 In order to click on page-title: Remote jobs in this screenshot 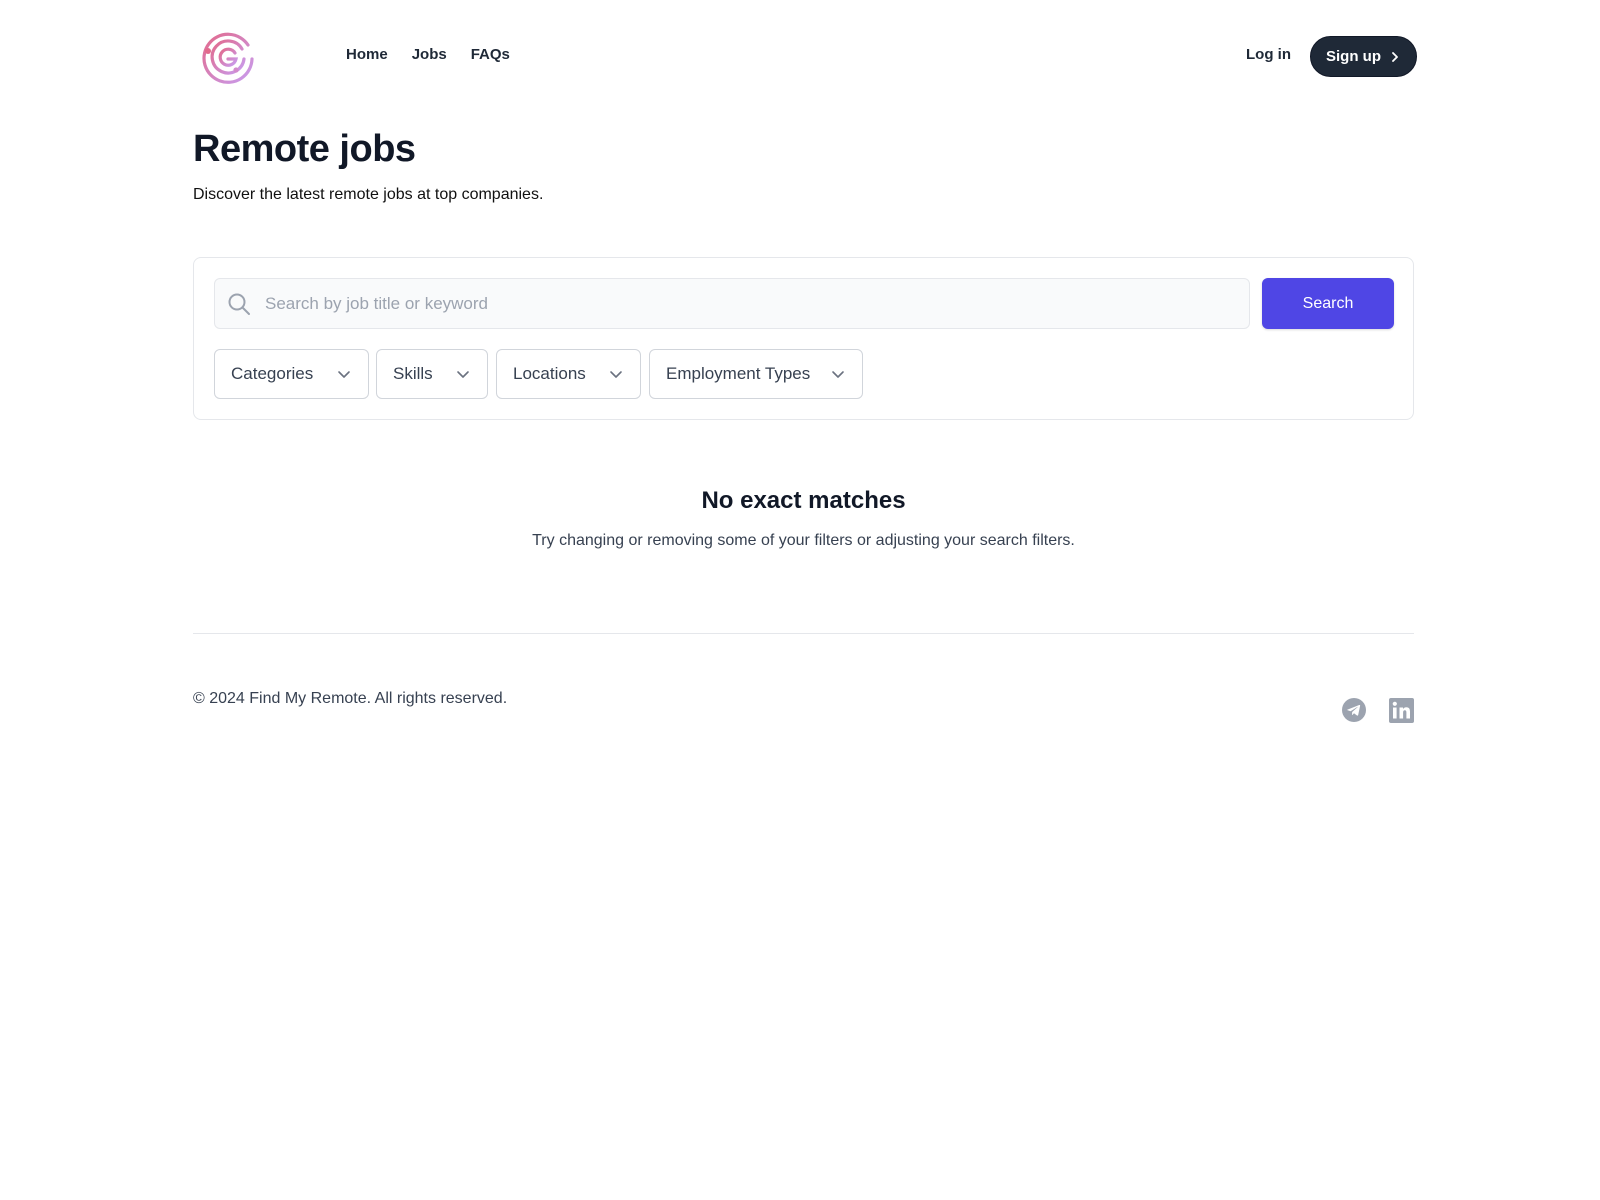, I will do `click(304, 149)`.